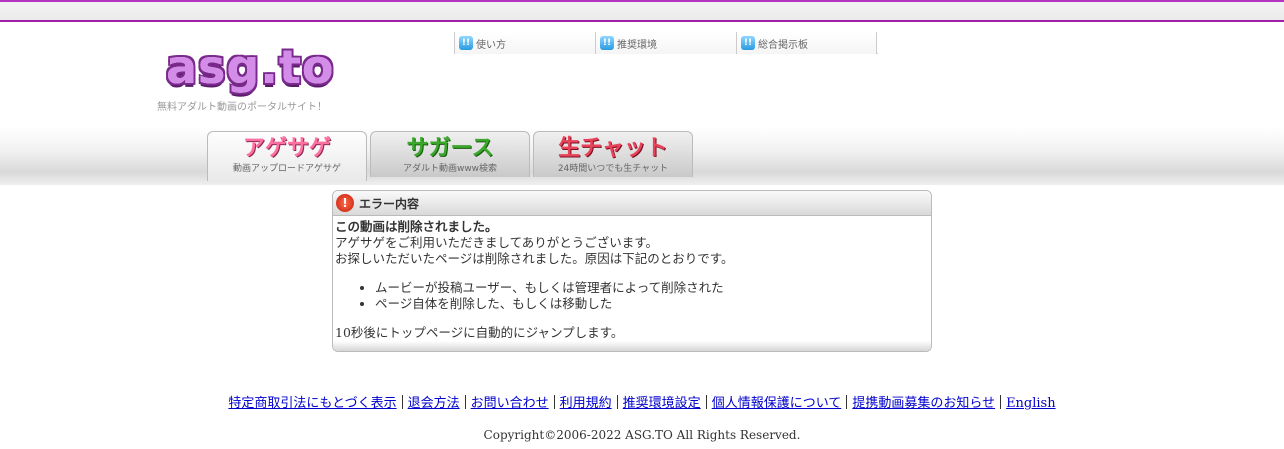 This screenshot has width=1284, height=449. I want to click on footer-link-english: English, so click(1031, 403).